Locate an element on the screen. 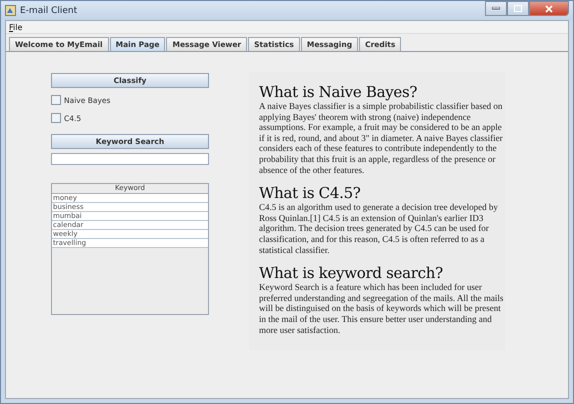 The height and width of the screenshot is (404, 574). minimize-button is located at coordinates (496, 8).